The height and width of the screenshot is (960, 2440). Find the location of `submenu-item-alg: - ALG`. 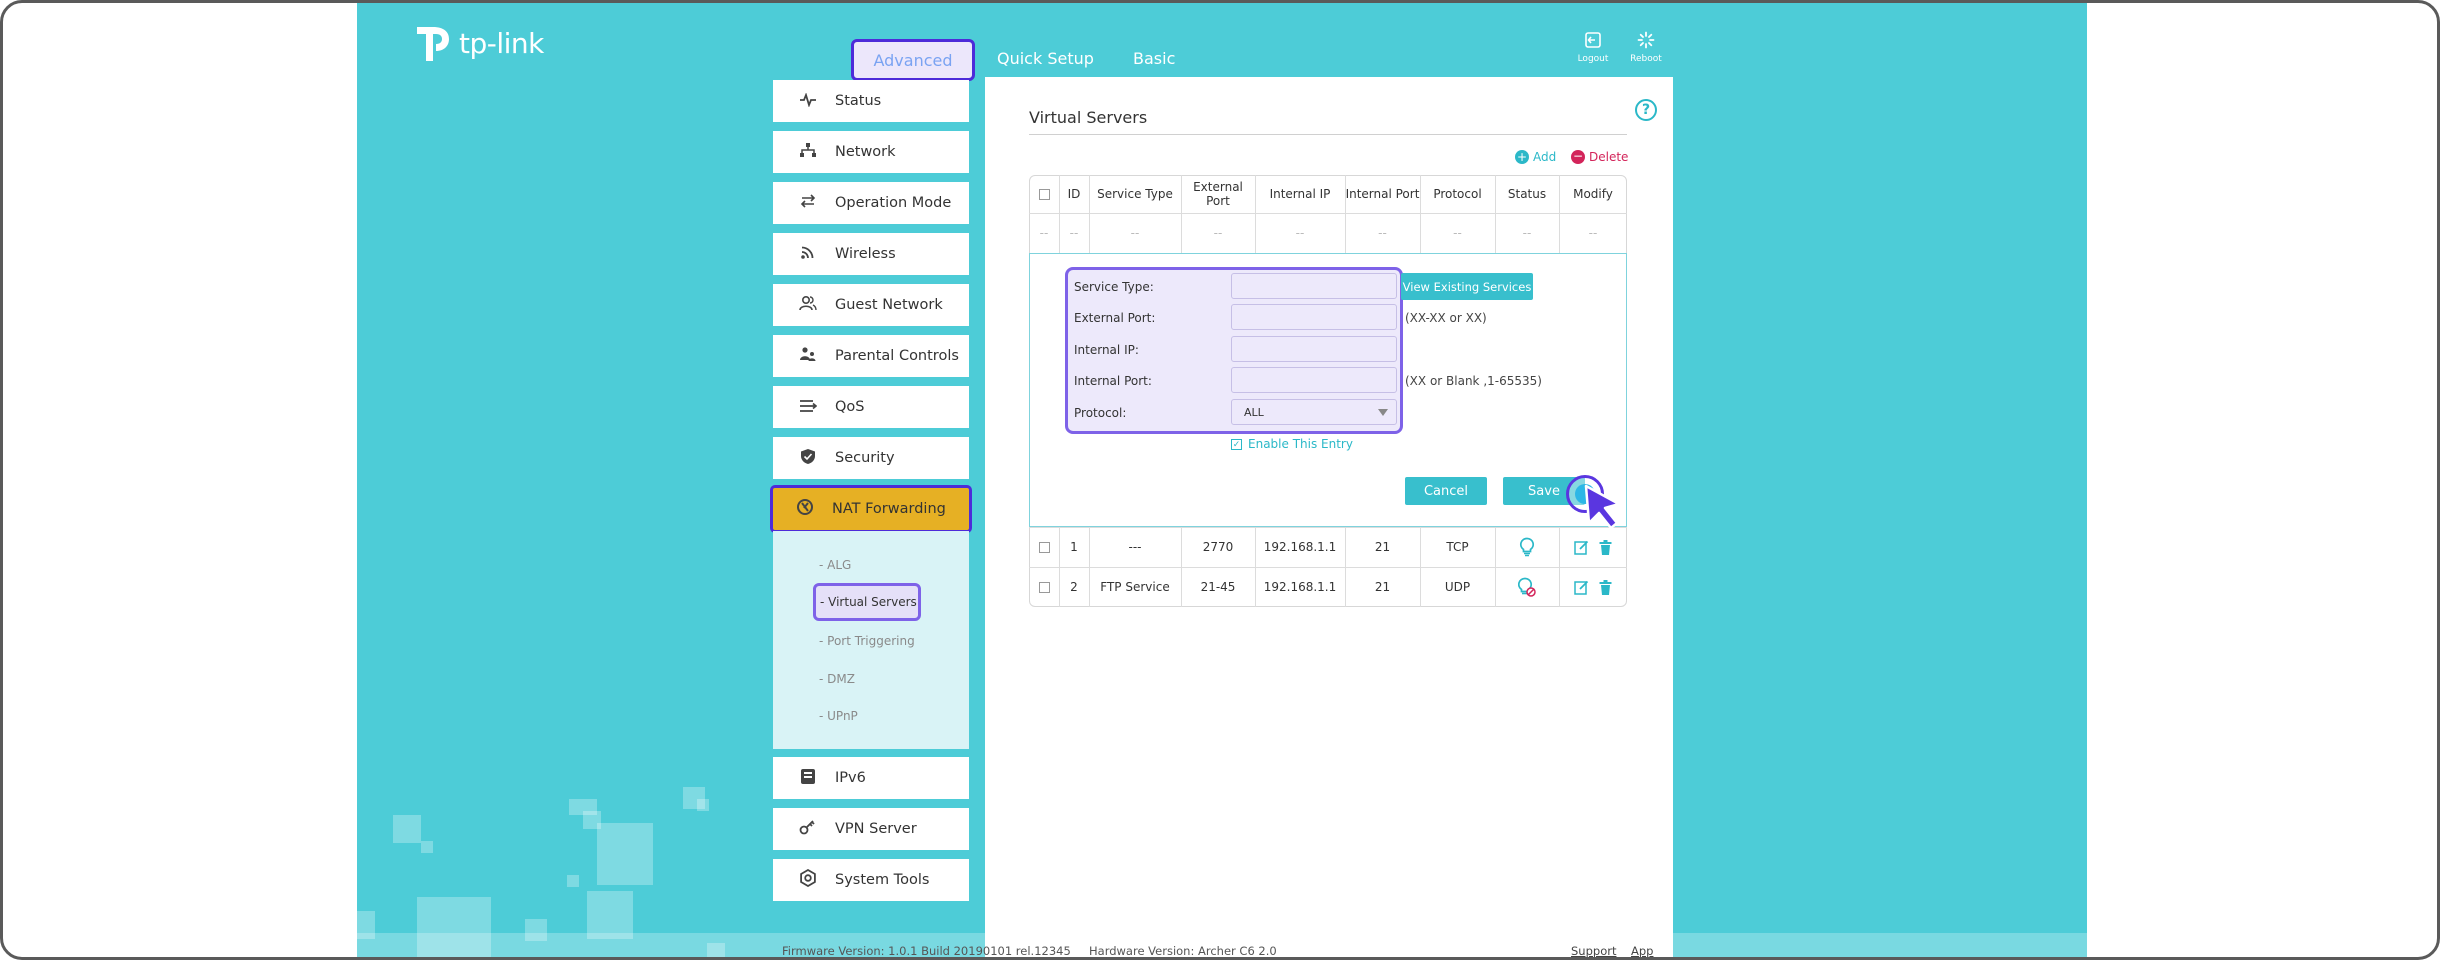

submenu-item-alg: - ALG is located at coordinates (835, 565).